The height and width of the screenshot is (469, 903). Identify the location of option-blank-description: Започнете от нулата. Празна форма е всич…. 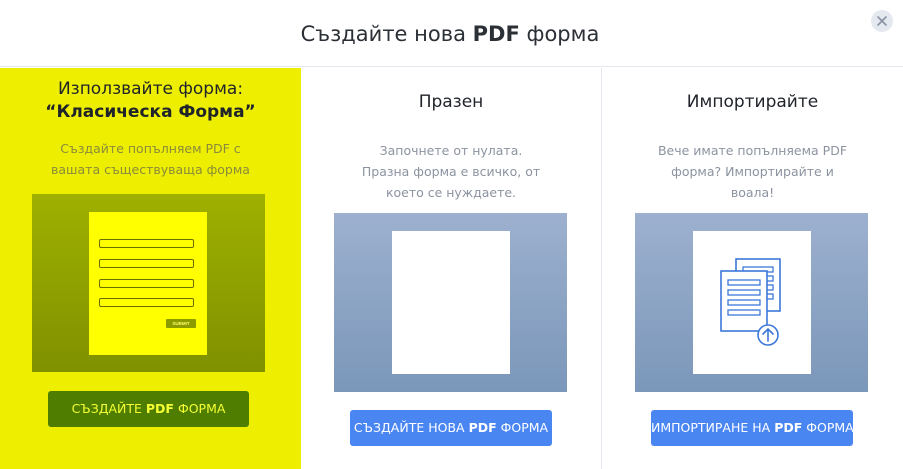
(451, 171).